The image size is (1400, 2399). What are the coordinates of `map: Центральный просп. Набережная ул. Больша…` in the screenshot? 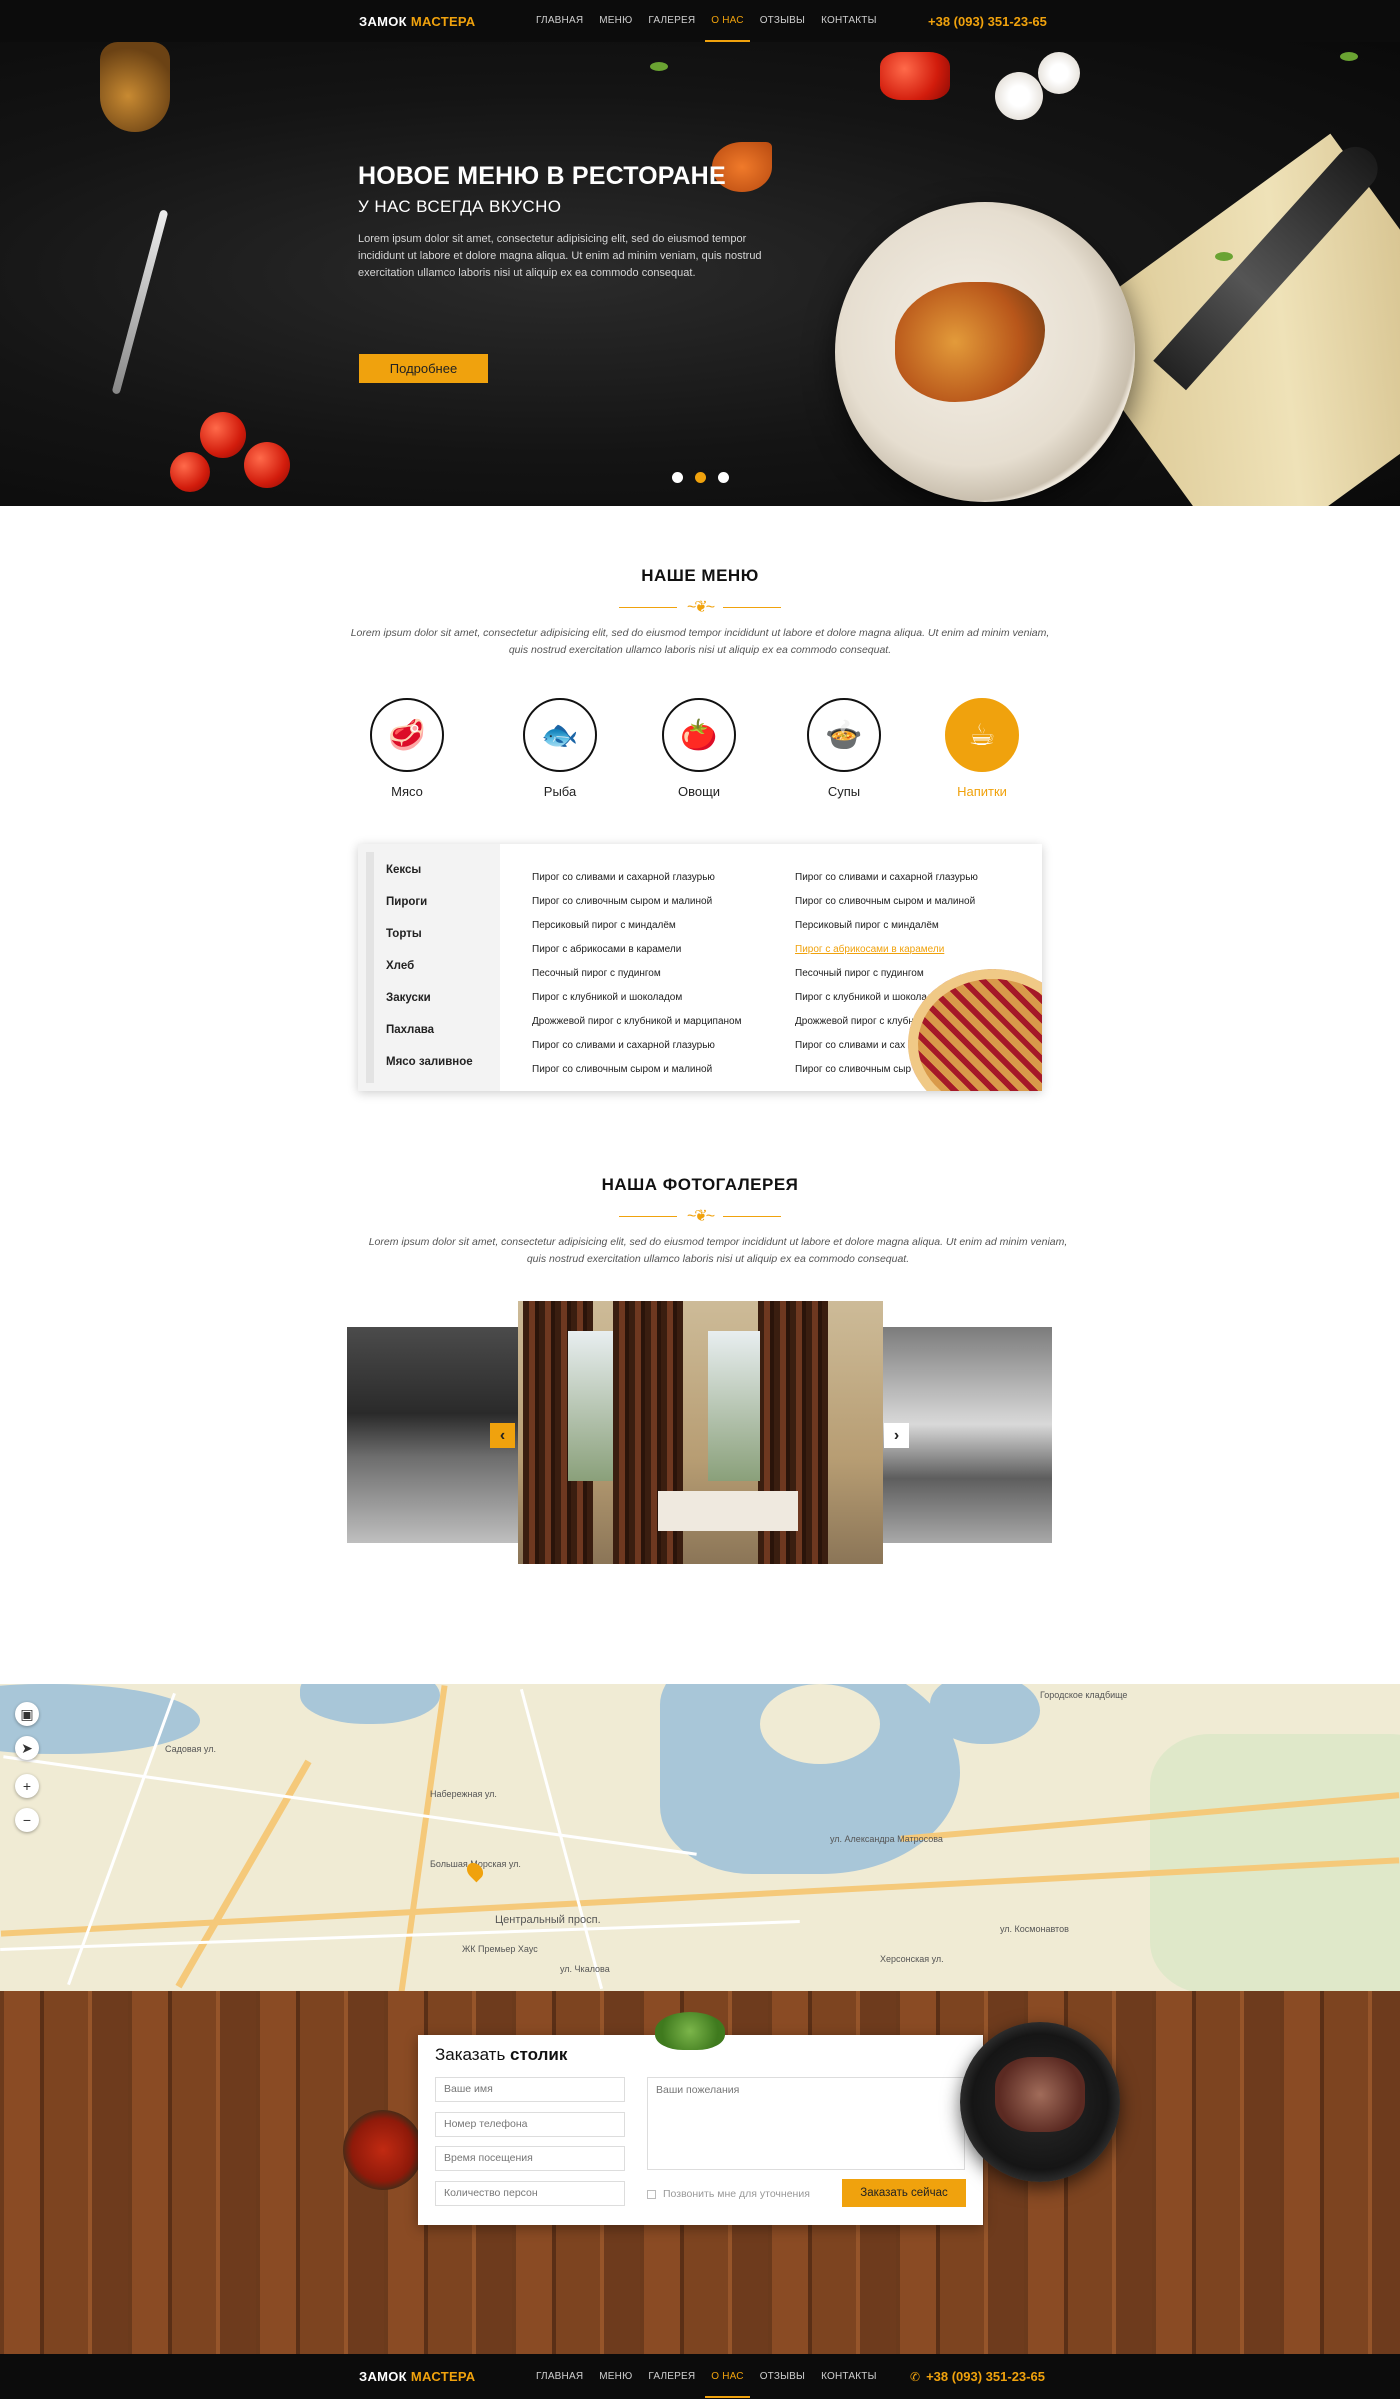 It's located at (700, 1837).